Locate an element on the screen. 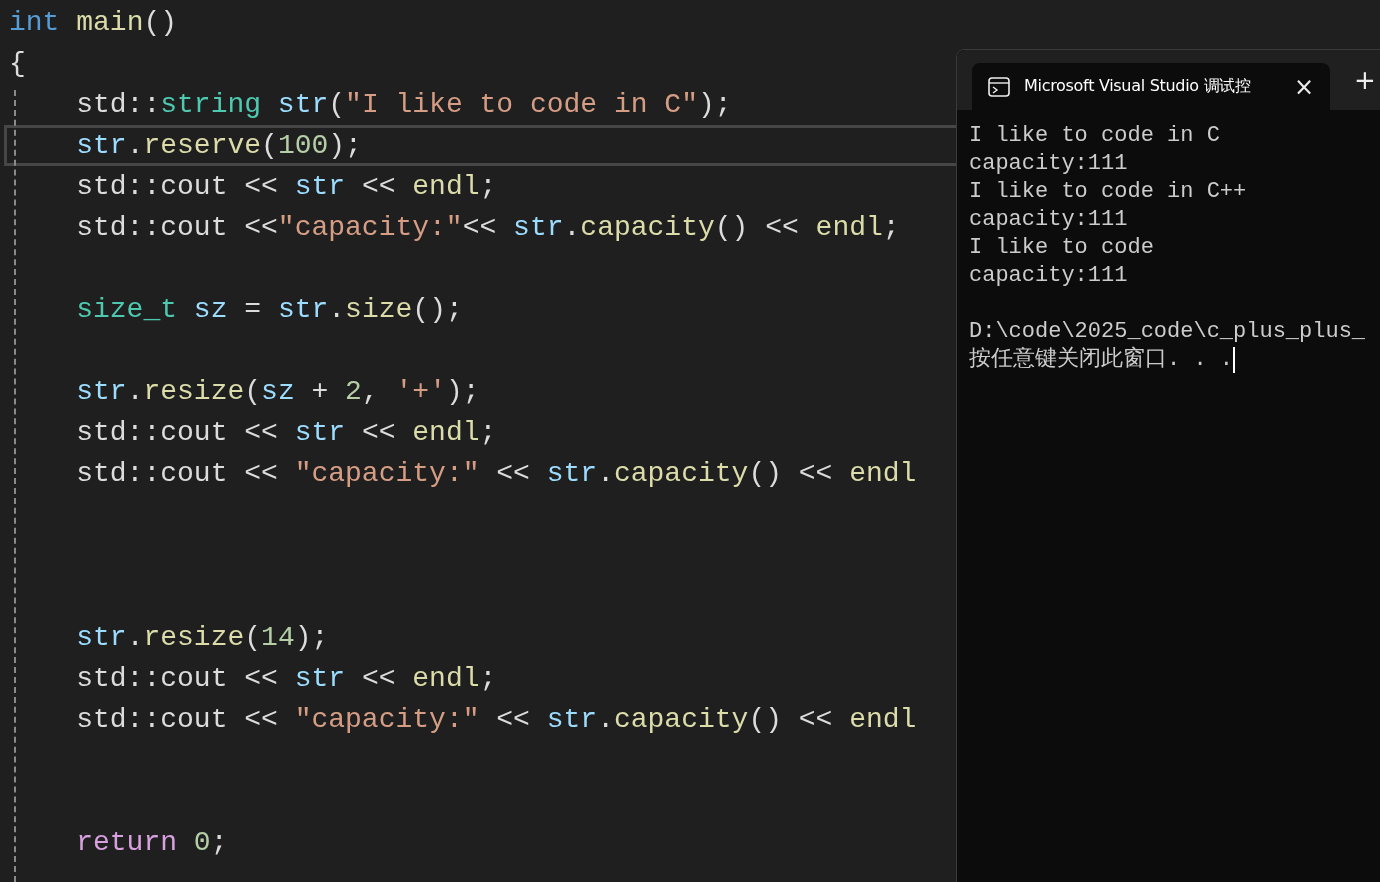  code-line: str.resize(sz + 2, '+'); is located at coordinates (277, 391).